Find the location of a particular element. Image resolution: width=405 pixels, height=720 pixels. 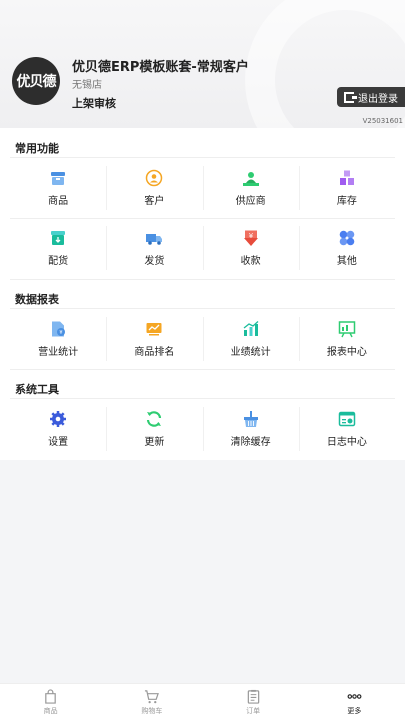

inventory-icon is located at coordinates (346, 177).